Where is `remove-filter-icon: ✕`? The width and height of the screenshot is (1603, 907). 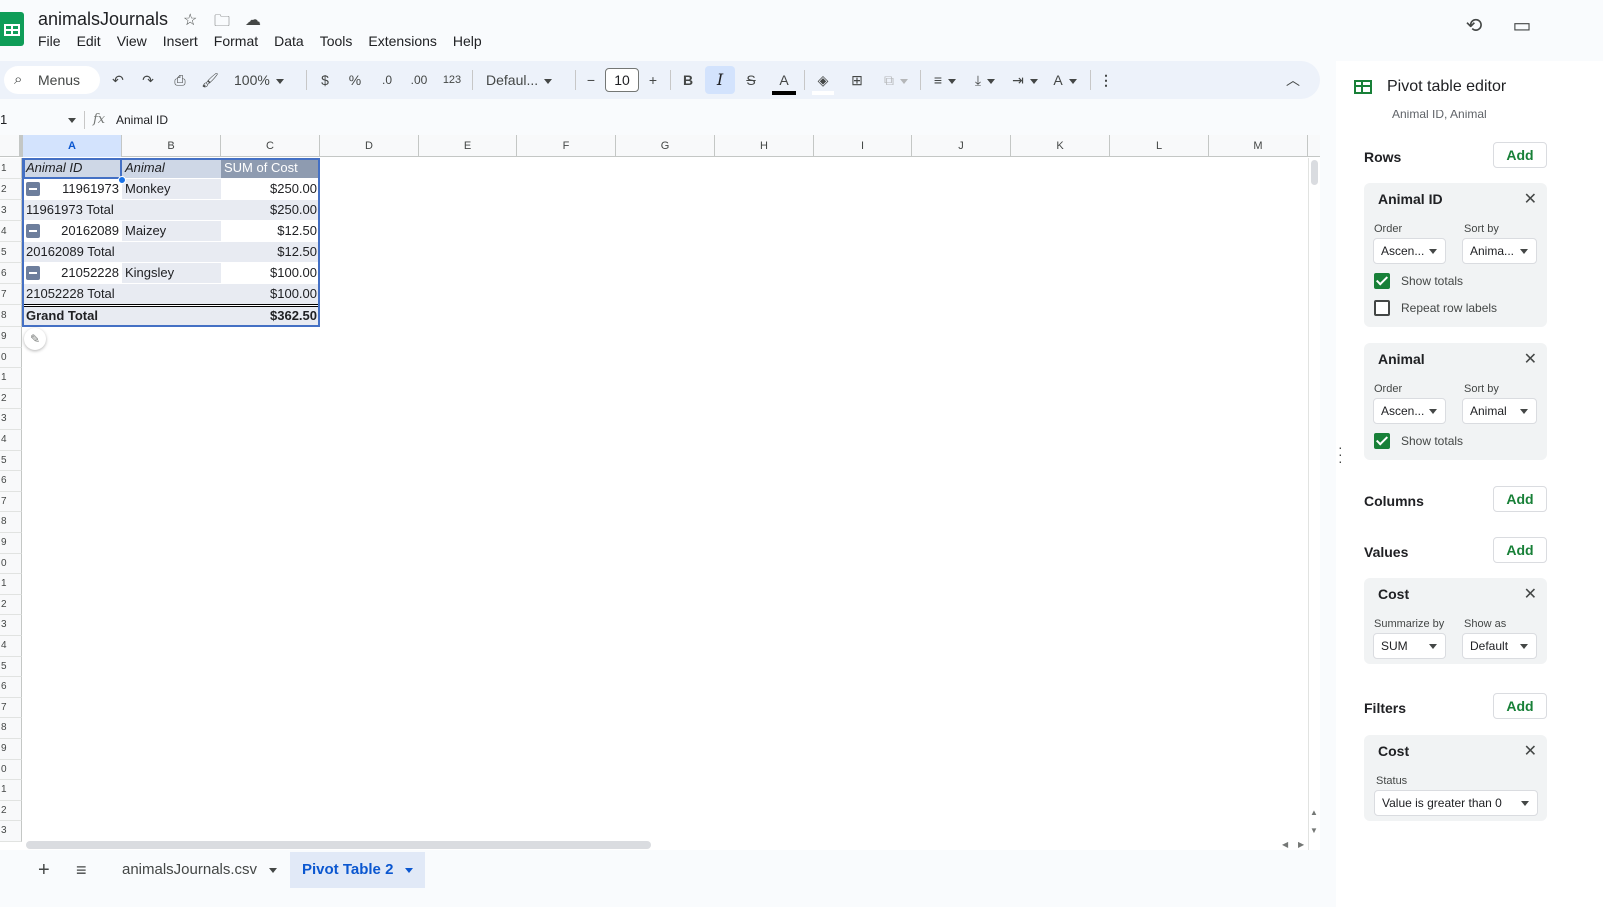 remove-filter-icon: ✕ is located at coordinates (1530, 751).